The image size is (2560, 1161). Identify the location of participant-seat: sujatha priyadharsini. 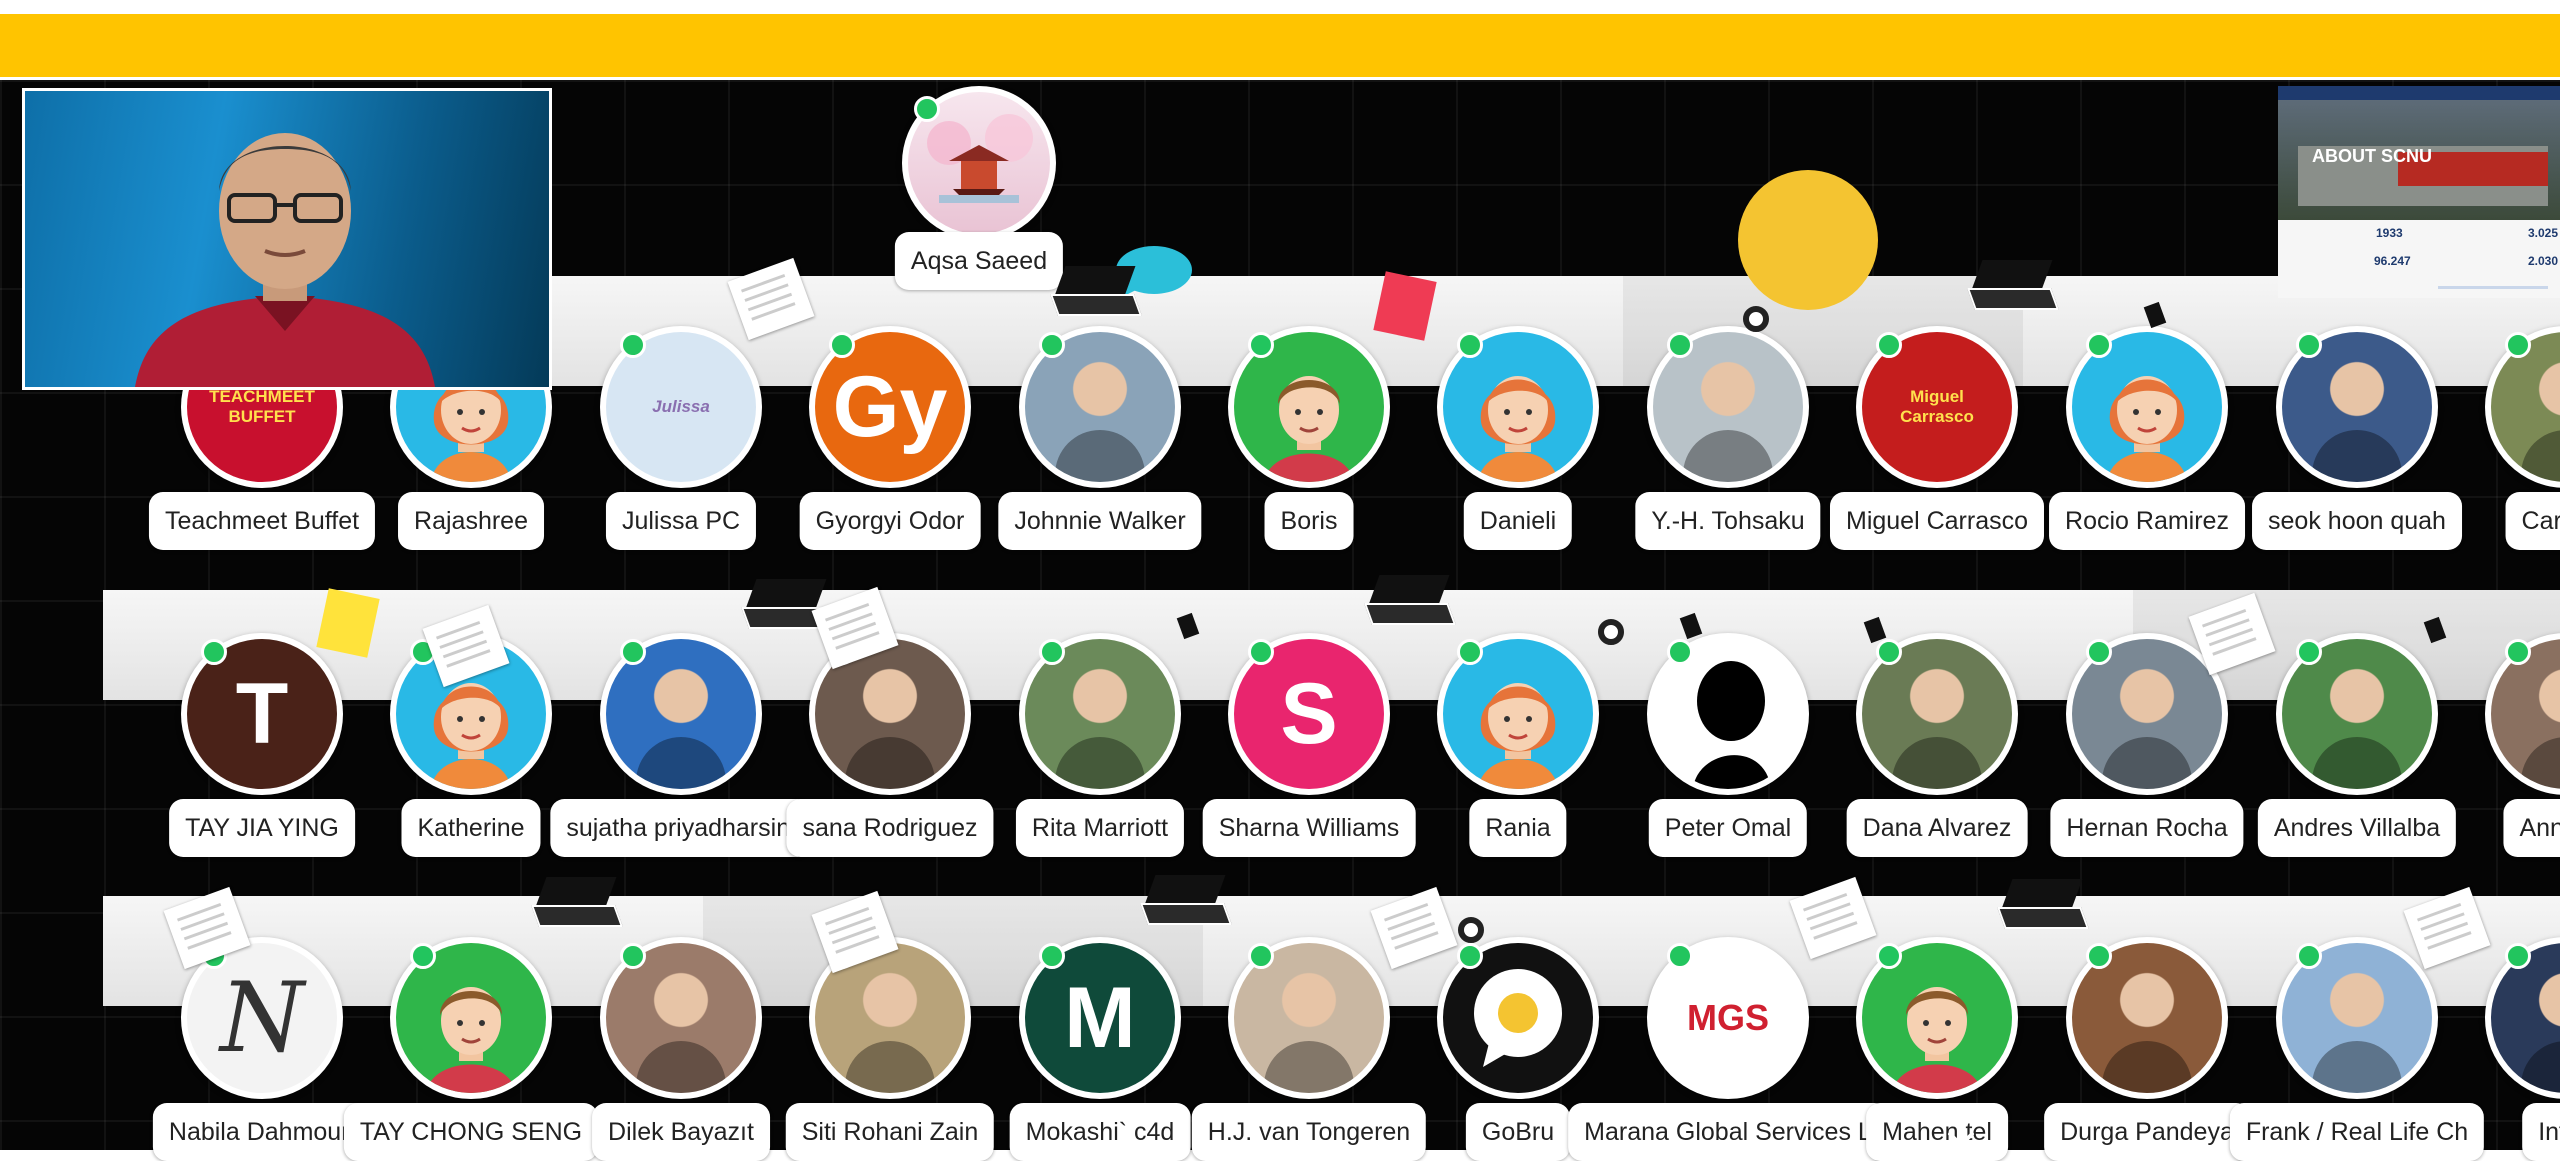
(681, 745).